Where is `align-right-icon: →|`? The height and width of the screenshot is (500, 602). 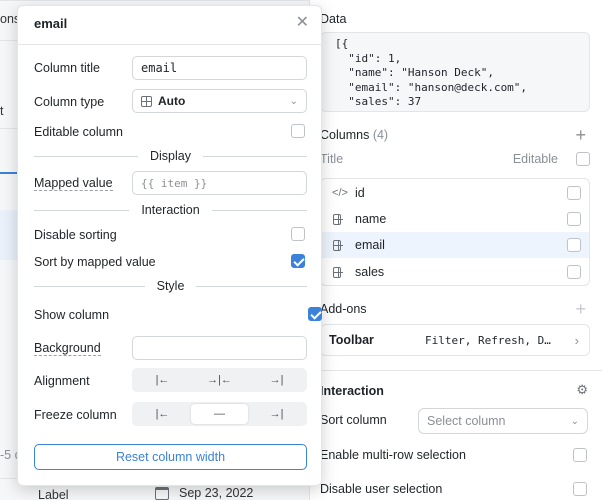 align-right-icon: →| is located at coordinates (276, 380).